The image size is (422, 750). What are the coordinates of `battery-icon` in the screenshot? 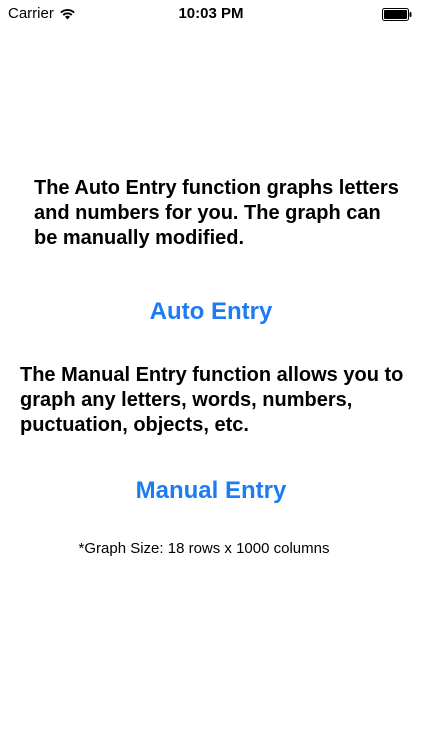 It's located at (397, 14).